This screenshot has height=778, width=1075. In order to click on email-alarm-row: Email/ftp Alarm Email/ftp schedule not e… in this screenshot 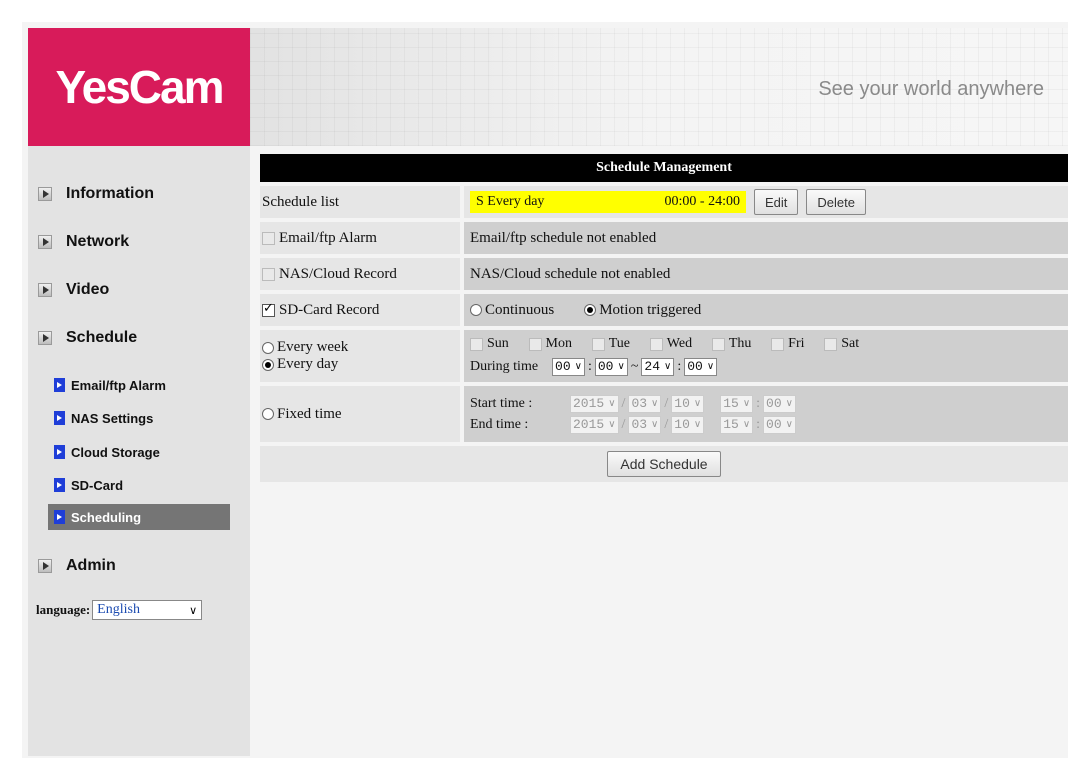, I will do `click(664, 238)`.